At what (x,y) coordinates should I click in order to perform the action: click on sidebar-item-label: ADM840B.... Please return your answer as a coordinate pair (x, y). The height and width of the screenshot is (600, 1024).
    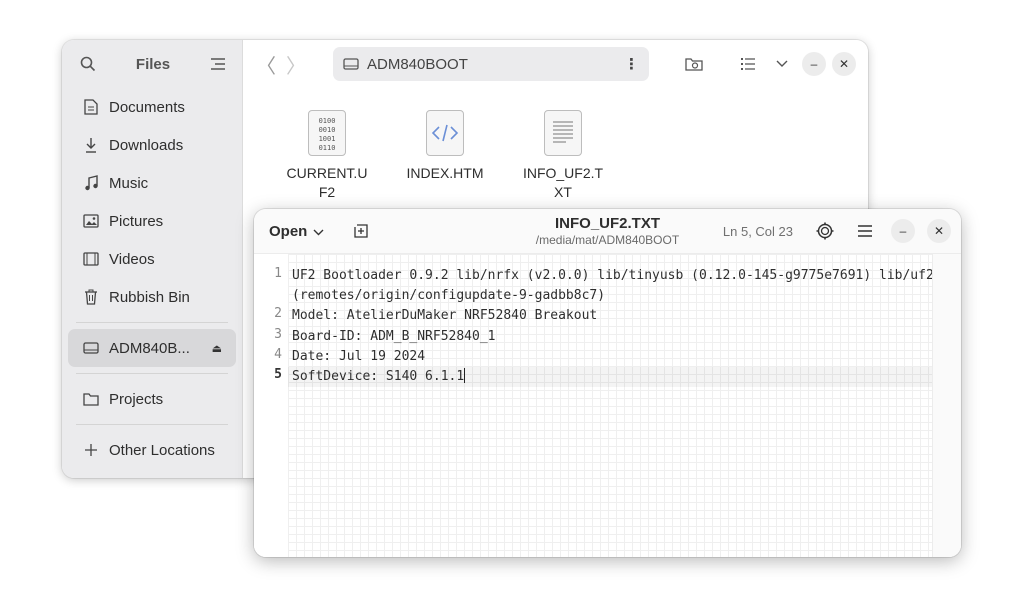
    Looking at the image, I should click on (149, 348).